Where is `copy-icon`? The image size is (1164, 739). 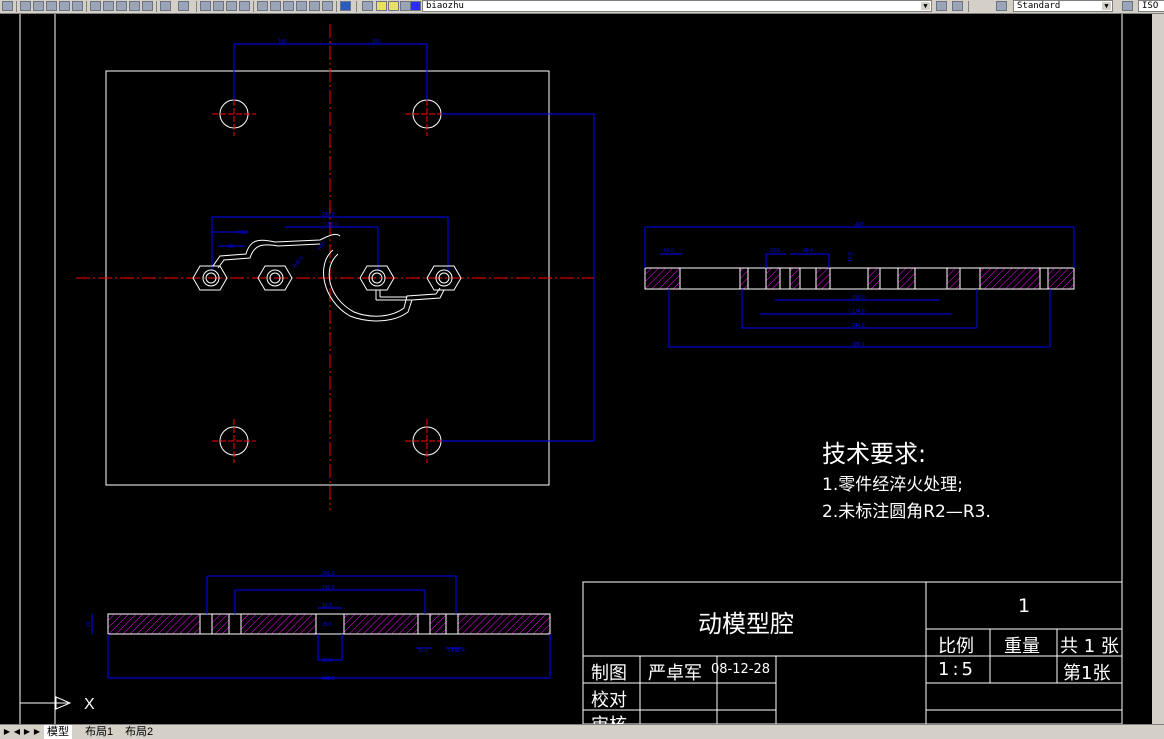
copy-icon is located at coordinates (108, 6).